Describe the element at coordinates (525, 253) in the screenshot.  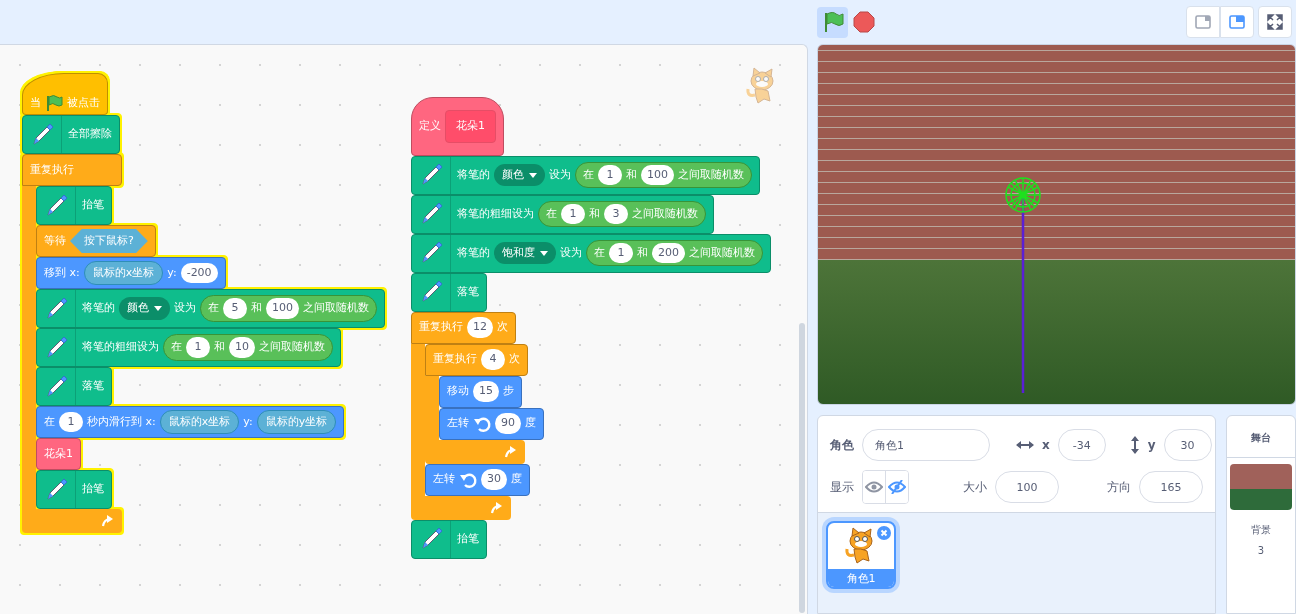
I see `dropdown-menu: 饱和度` at that location.